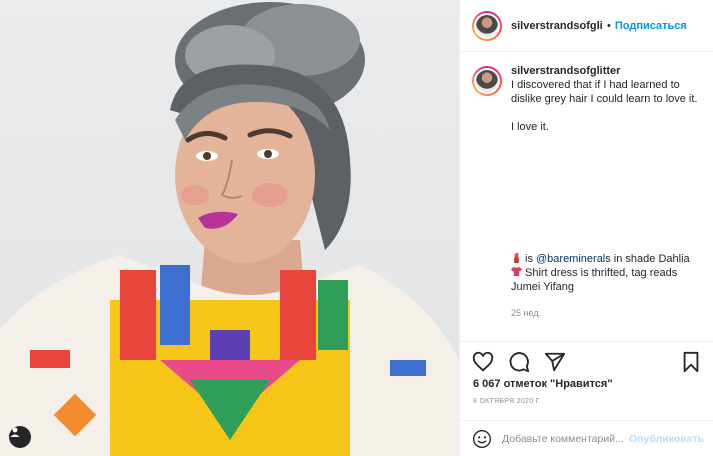 This screenshot has width=713, height=456. What do you see at coordinates (483, 362) in the screenshot?
I see `heart-icon` at bounding box center [483, 362].